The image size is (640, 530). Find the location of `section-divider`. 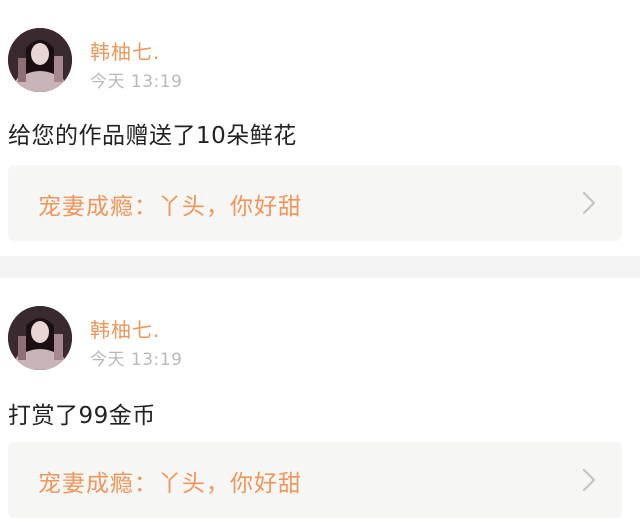

section-divider is located at coordinates (320, 267).